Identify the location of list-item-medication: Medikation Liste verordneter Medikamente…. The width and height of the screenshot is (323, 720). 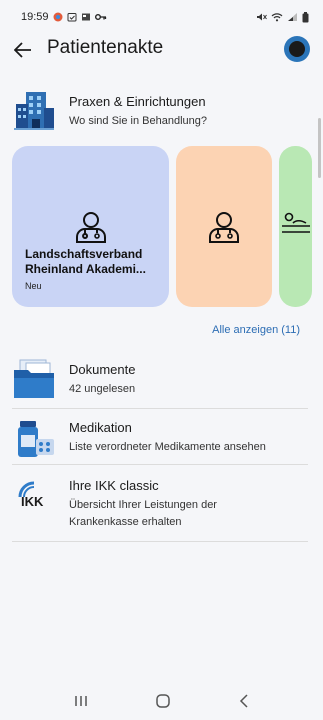
(160, 440).